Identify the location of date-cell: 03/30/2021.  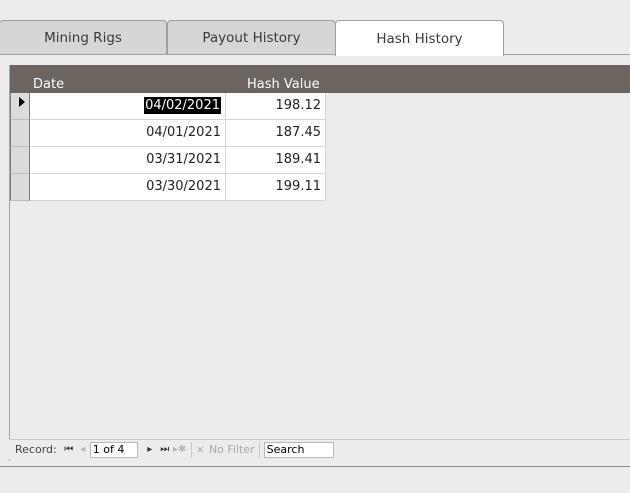
(128, 187).